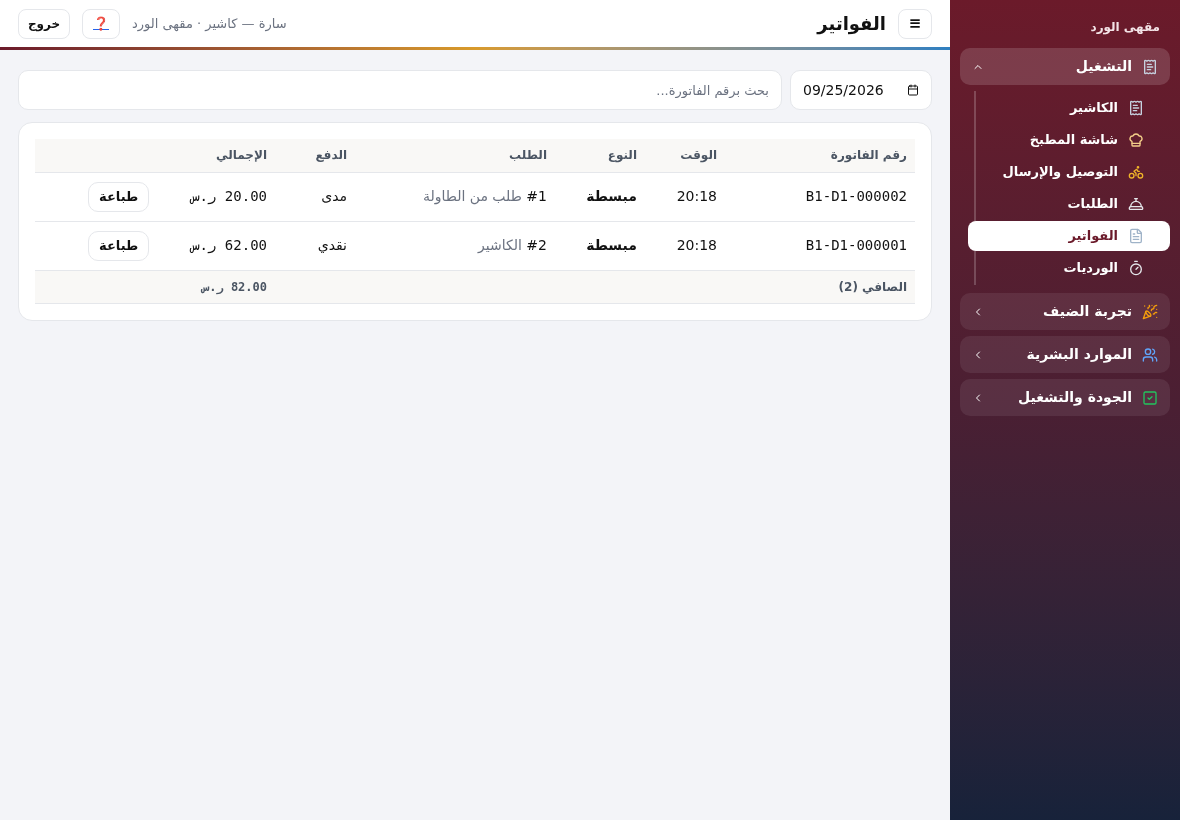  Describe the element at coordinates (600, 155) in the screenshot. I see `column-header: النوع` at that location.